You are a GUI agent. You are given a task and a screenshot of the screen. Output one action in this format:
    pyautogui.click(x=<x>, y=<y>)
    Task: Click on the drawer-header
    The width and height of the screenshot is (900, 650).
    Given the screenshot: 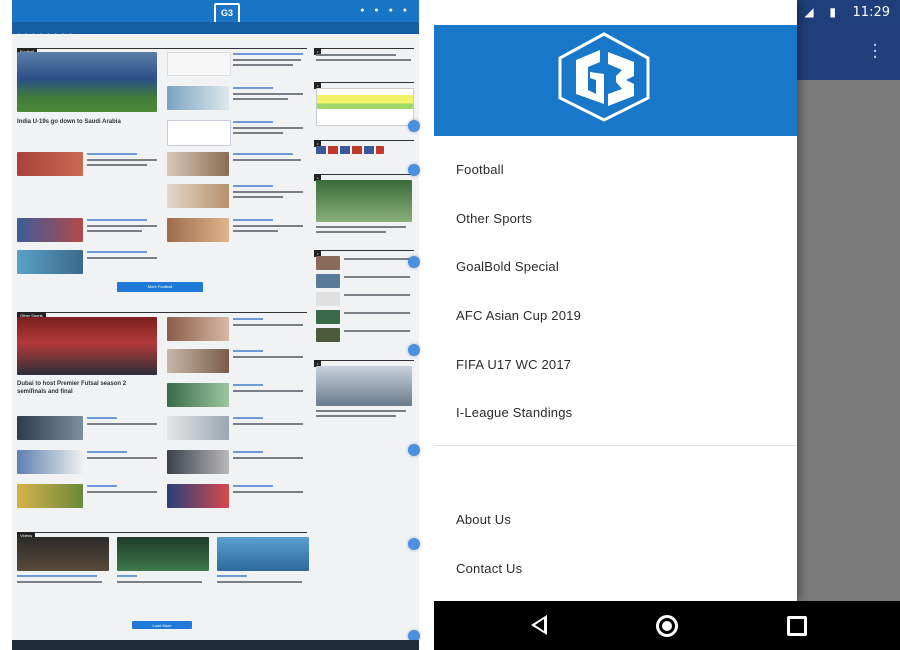 What is the action you would take?
    pyautogui.click(x=615, y=80)
    